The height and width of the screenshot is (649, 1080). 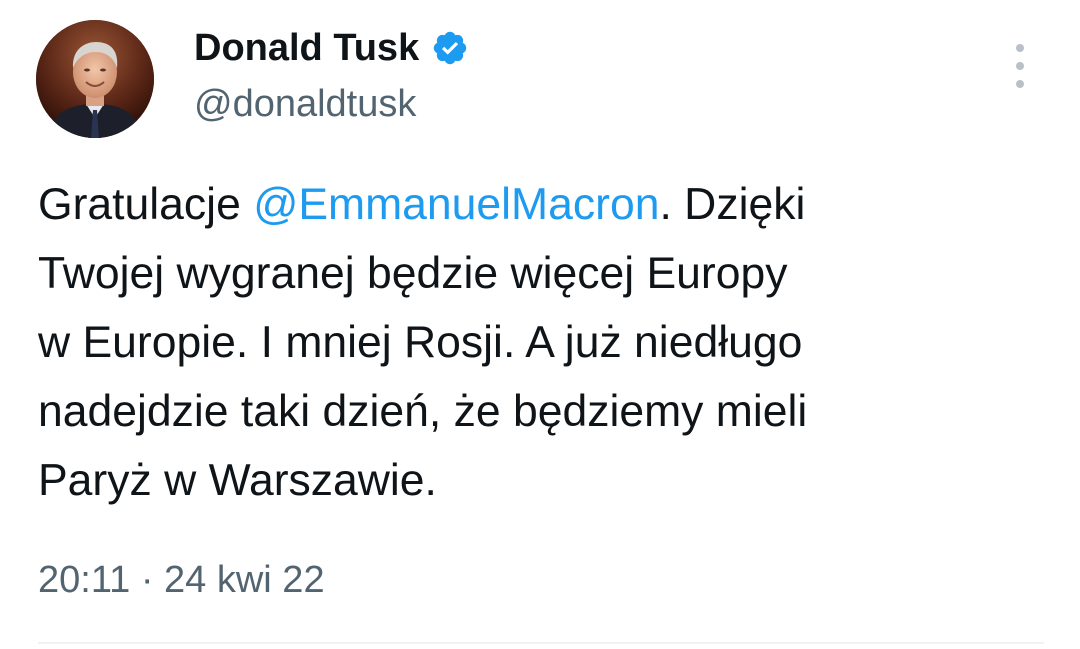 What do you see at coordinates (423, 411) in the screenshot?
I see `tweet-text-line: nadejdzie taki dzień, że będziemy mieli` at bounding box center [423, 411].